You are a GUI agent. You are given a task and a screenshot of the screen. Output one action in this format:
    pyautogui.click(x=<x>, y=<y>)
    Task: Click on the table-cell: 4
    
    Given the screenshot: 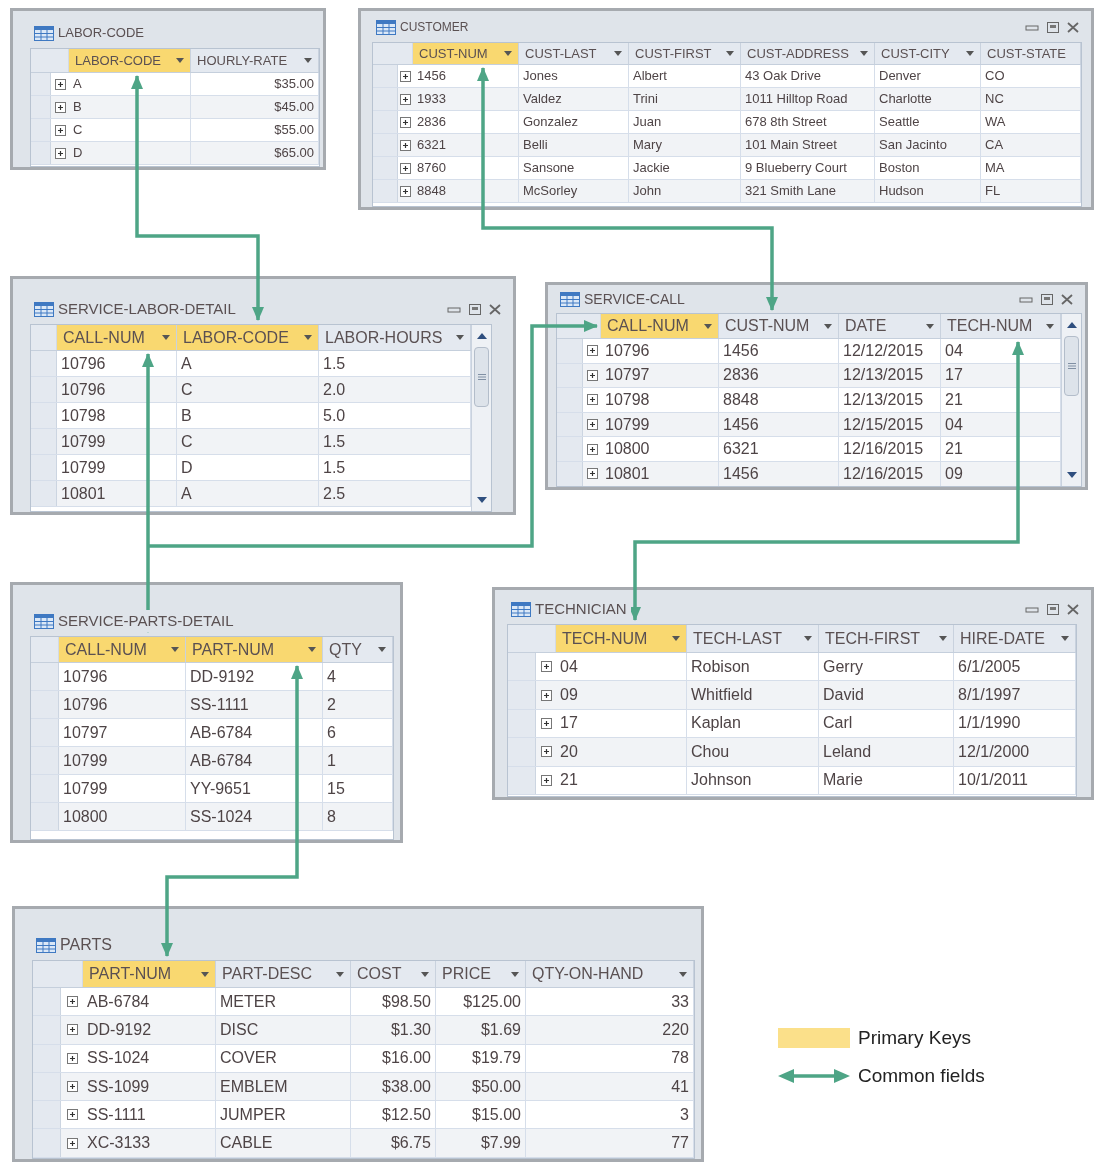 What is the action you would take?
    pyautogui.click(x=358, y=676)
    